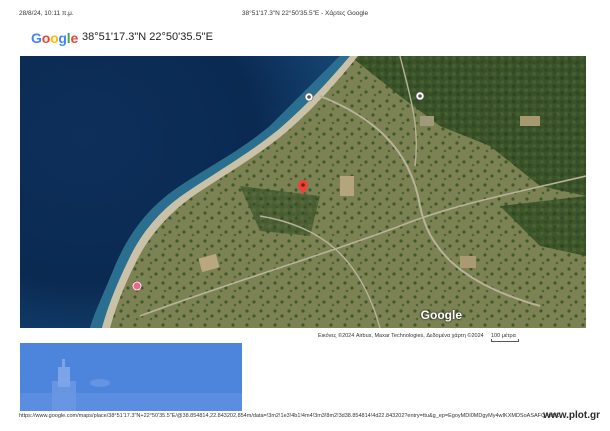  What do you see at coordinates (147, 37) in the screenshot?
I see `coordinates-heading: 38°51'17.3"N 22°50'35.5"E` at bounding box center [147, 37].